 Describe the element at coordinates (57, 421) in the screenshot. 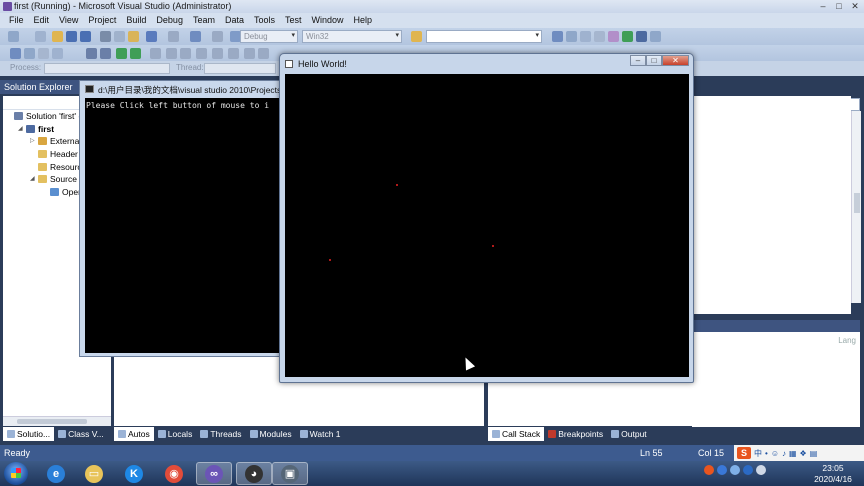

I see `solution-explorer-scrollbar` at that location.